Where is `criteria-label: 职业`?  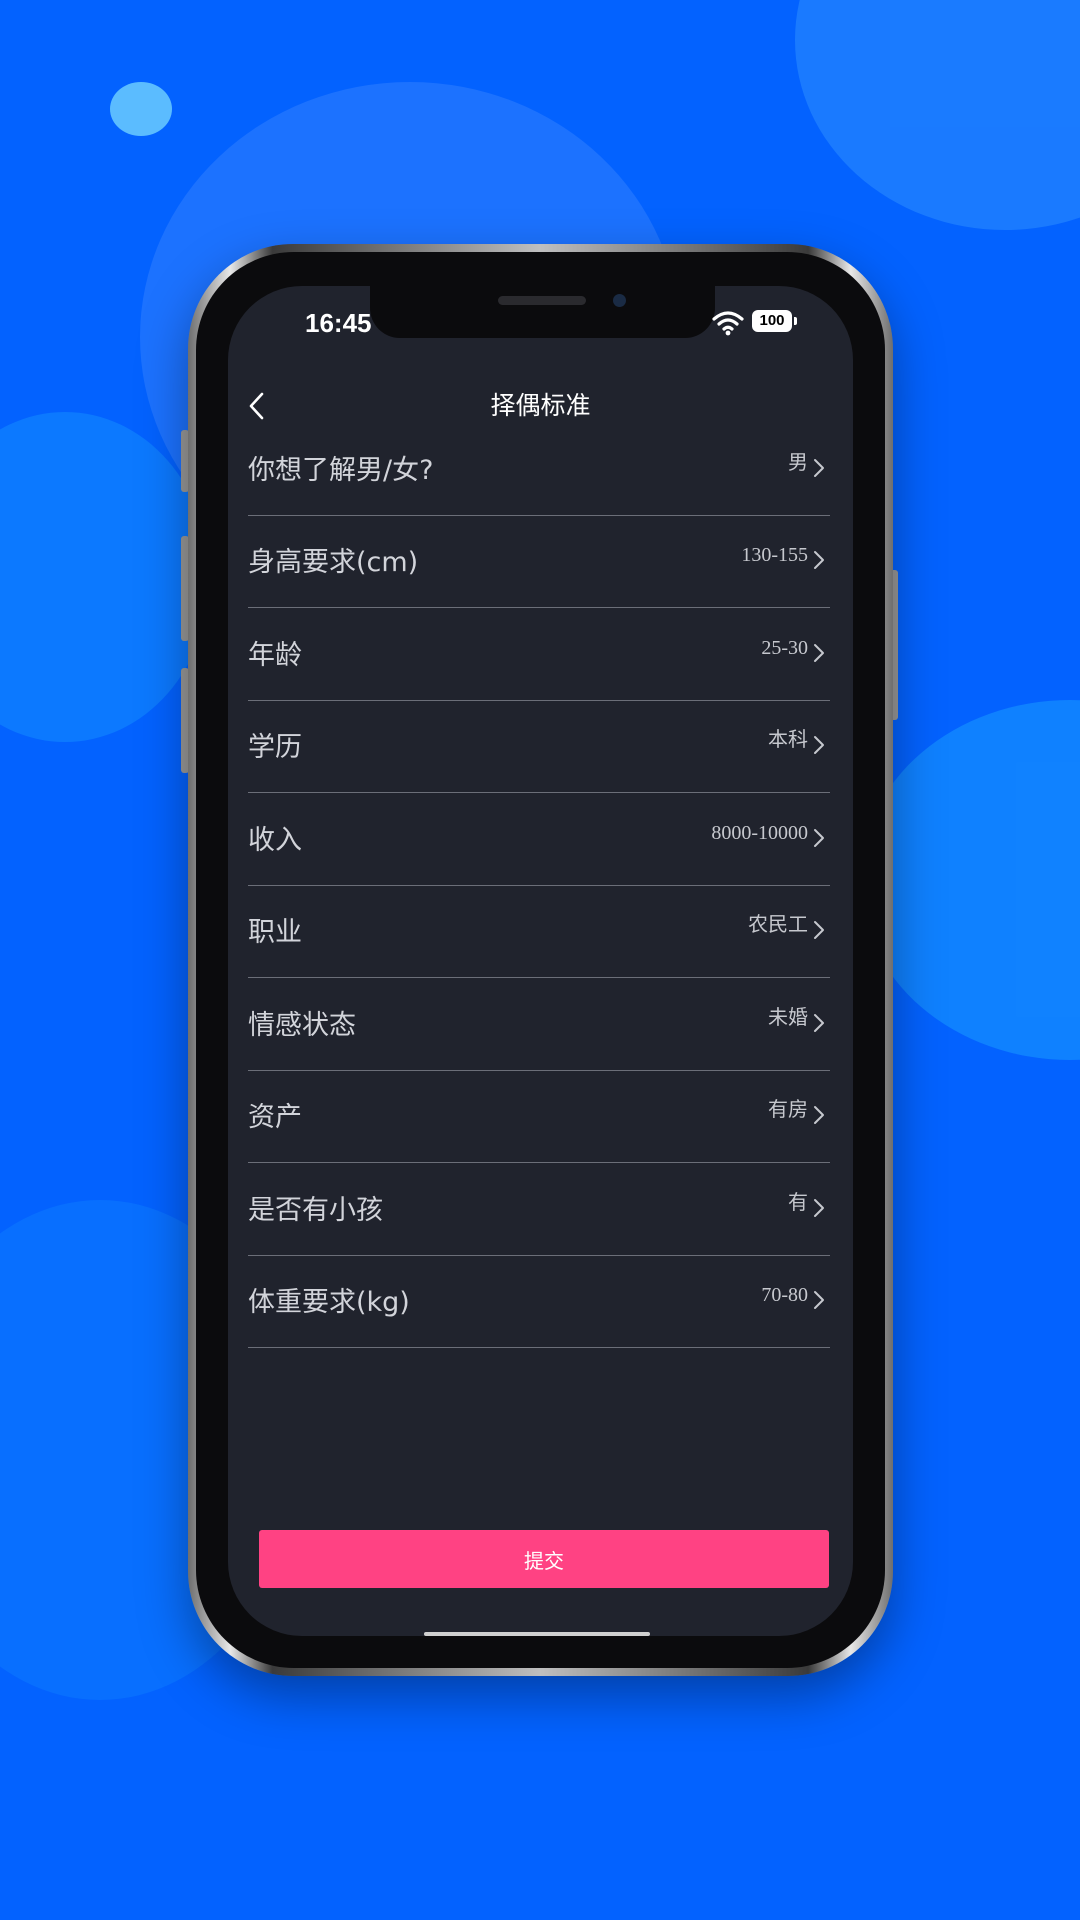 criteria-label: 职业 is located at coordinates (275, 932).